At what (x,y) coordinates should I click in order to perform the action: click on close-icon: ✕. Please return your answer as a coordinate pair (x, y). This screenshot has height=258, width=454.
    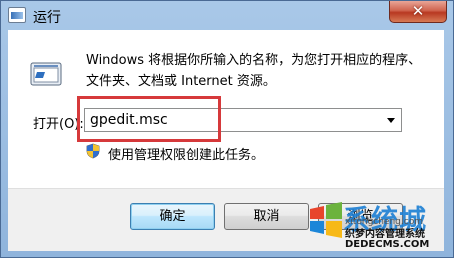
    Looking at the image, I should click on (418, 11).